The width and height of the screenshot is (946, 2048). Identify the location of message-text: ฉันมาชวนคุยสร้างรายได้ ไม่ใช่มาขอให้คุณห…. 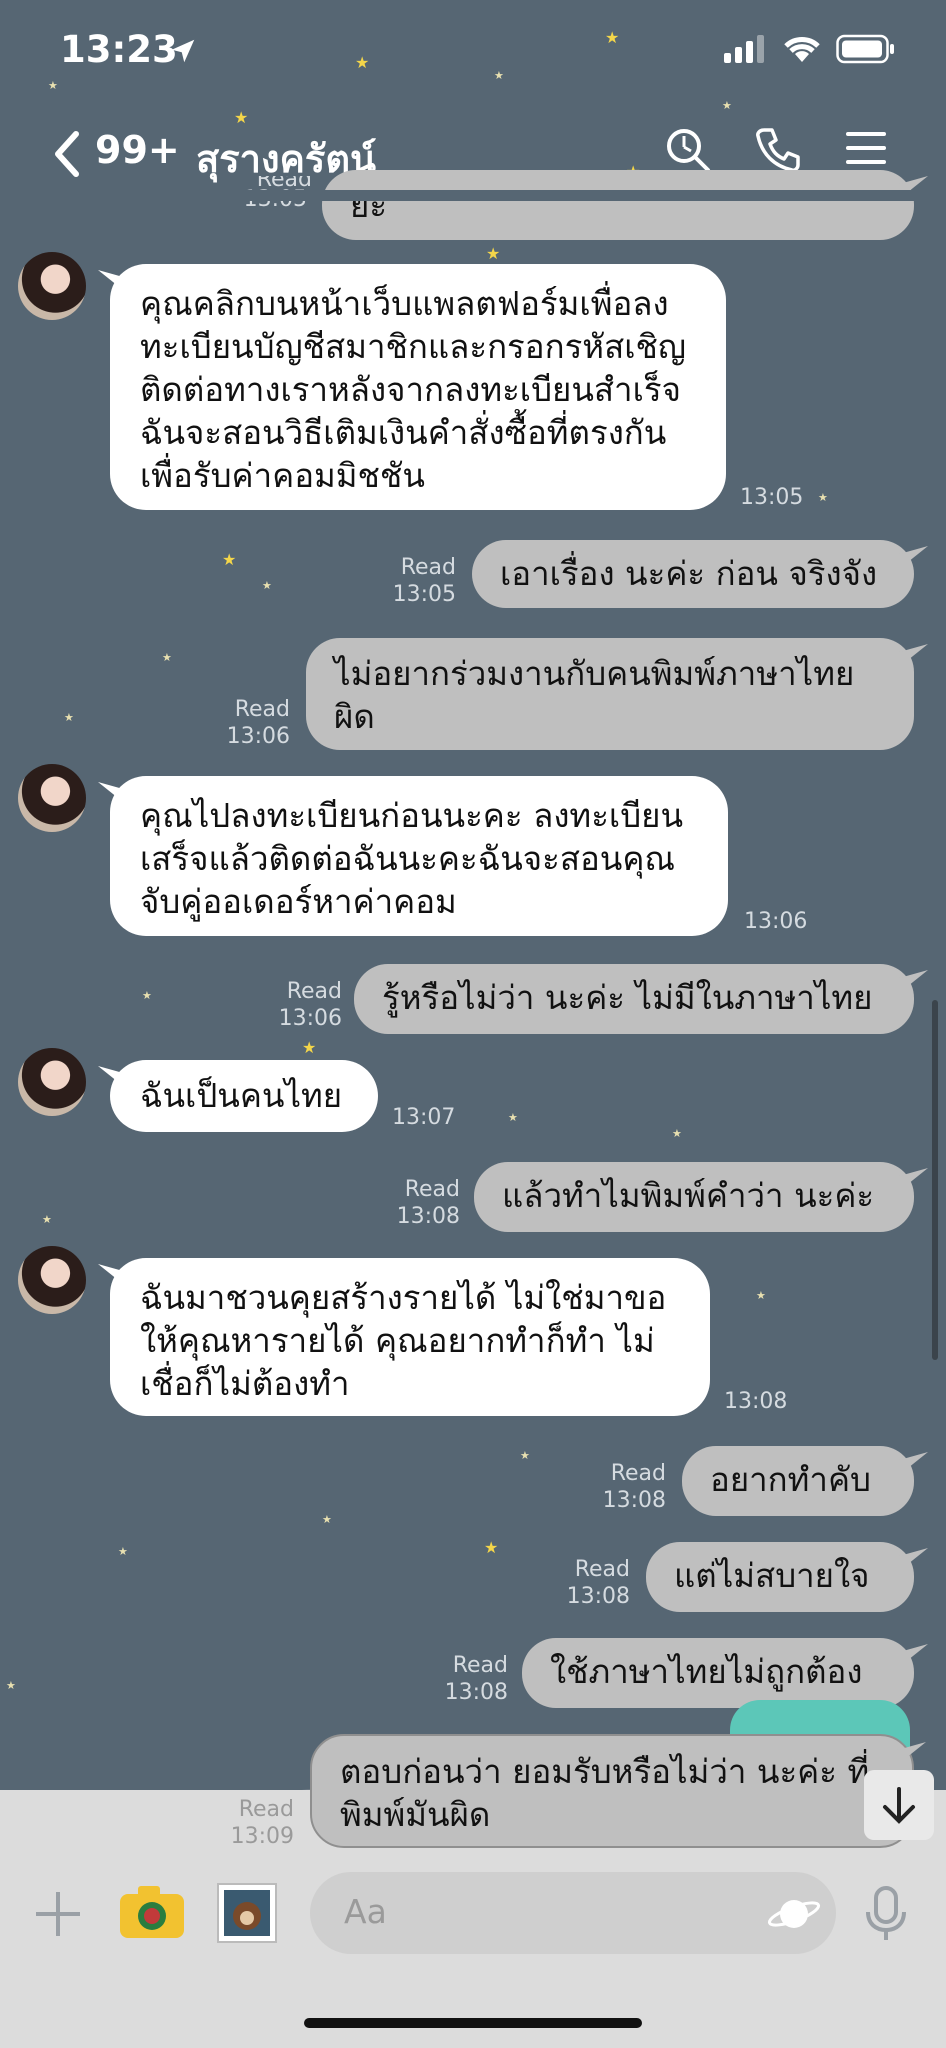
(403, 1340).